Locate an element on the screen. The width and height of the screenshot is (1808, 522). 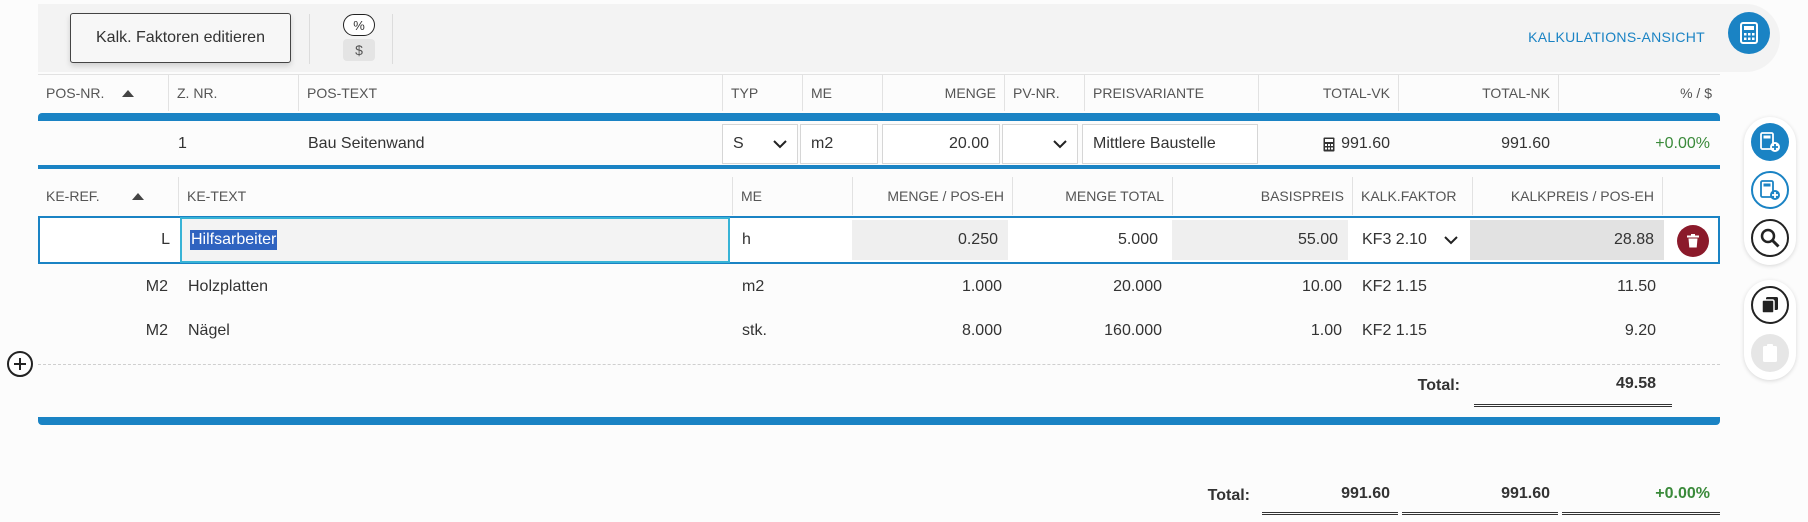
currency-percent-toggle: % $ is located at coordinates (359, 38).